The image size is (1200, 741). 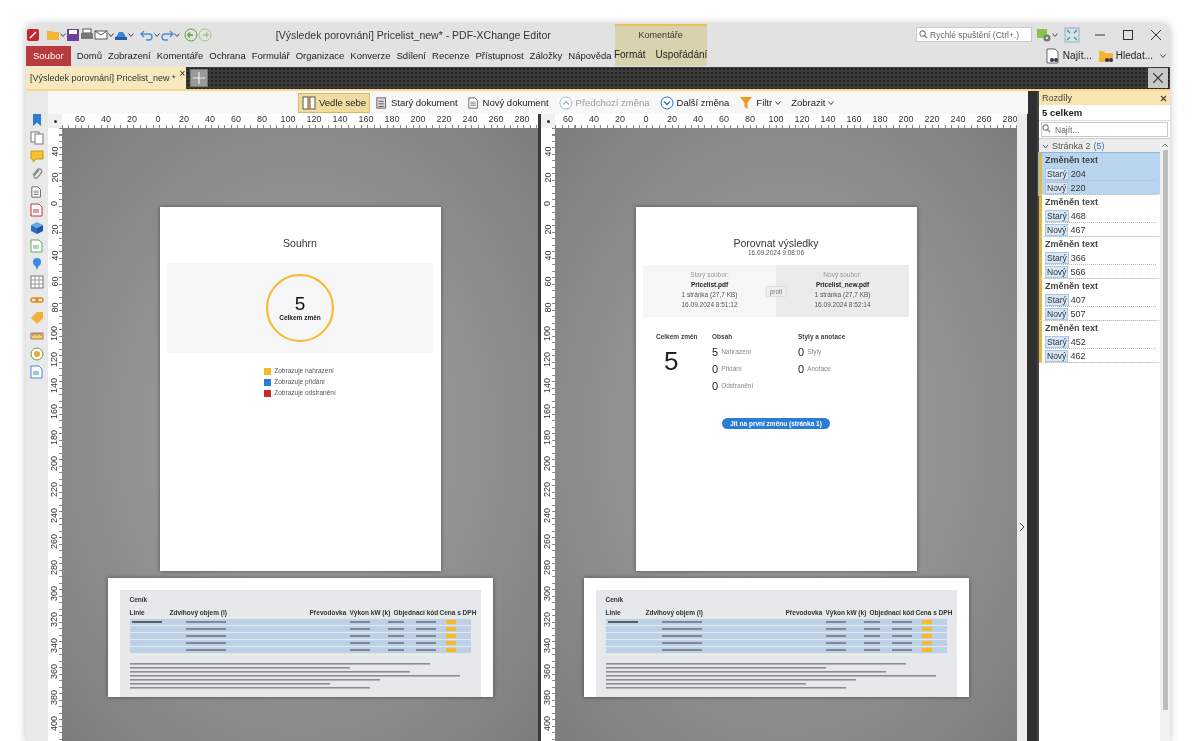 What do you see at coordinates (158, 120) in the screenshot?
I see `ruler-label: 0` at bounding box center [158, 120].